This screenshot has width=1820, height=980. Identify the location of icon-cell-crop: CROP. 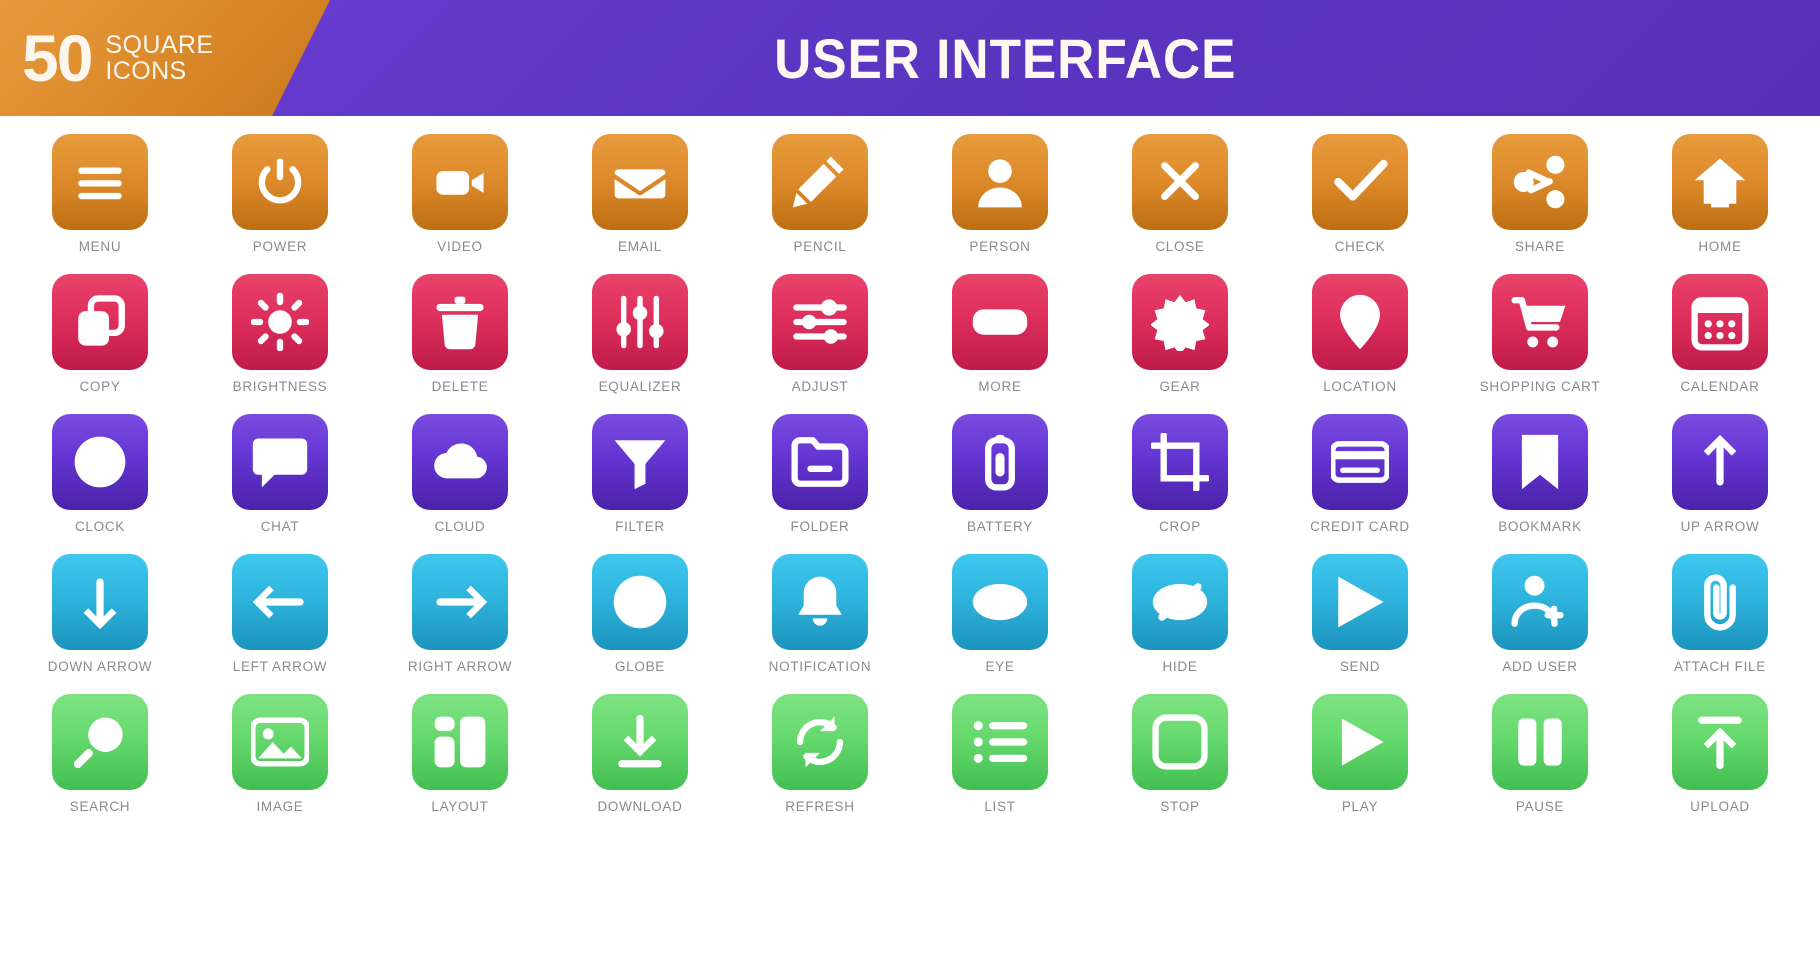
(1180, 484).